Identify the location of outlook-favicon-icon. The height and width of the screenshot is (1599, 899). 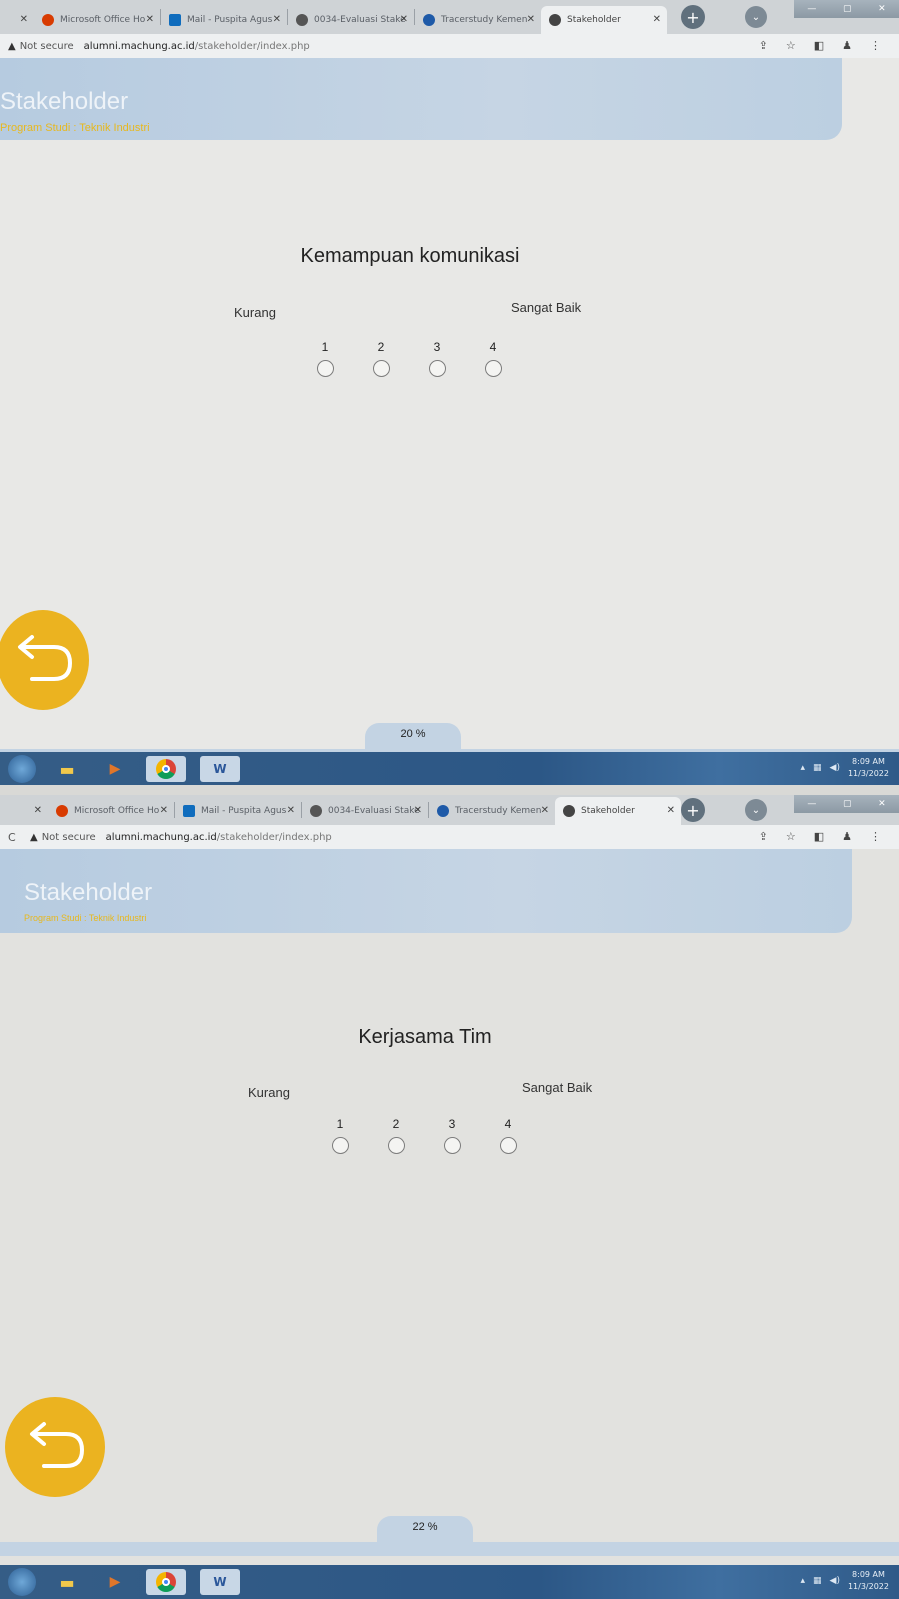
(175, 20).